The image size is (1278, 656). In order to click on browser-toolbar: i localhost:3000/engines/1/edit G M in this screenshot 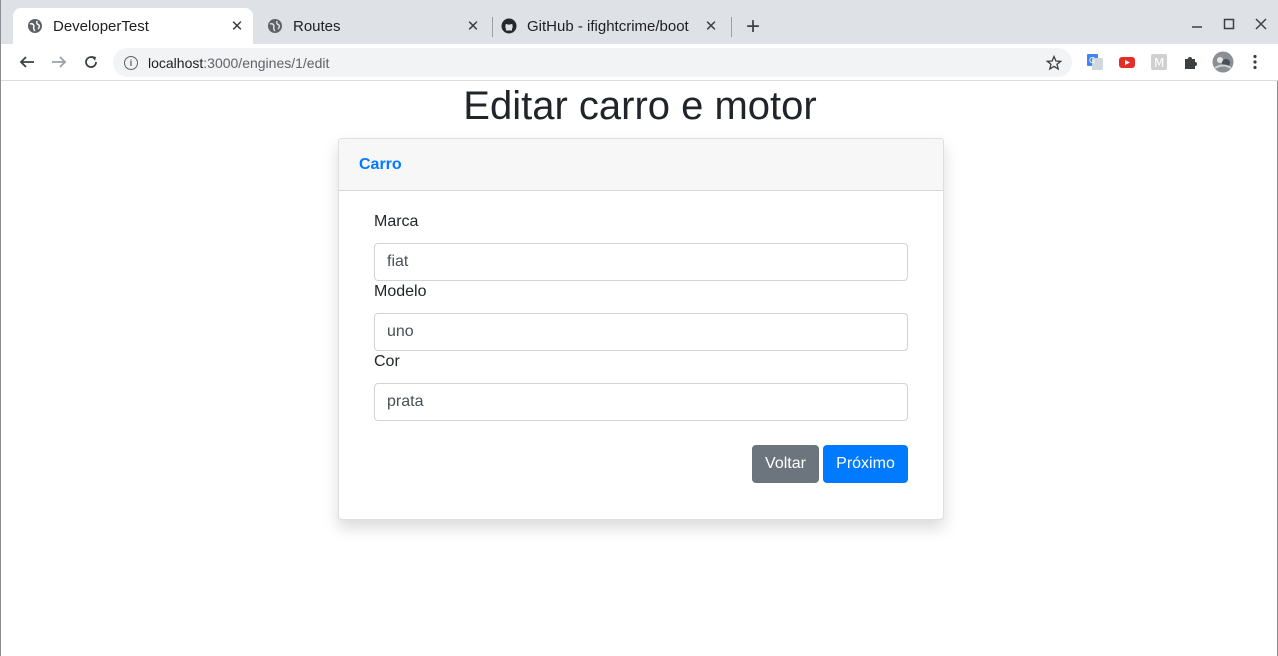, I will do `click(639, 62)`.